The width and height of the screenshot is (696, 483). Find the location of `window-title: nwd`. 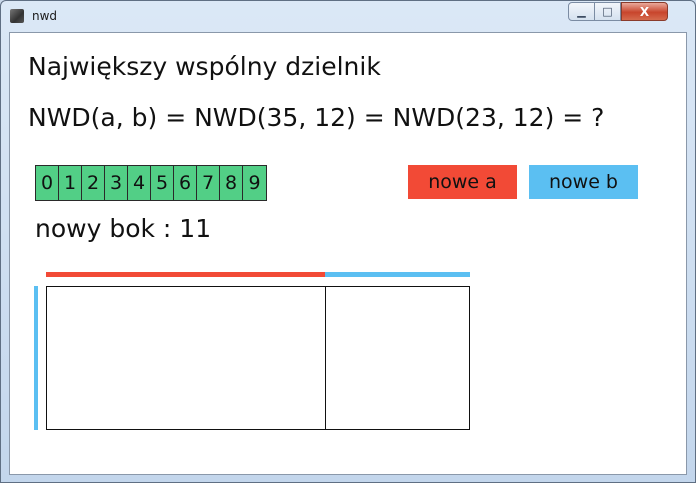

window-title: nwd is located at coordinates (45, 16).